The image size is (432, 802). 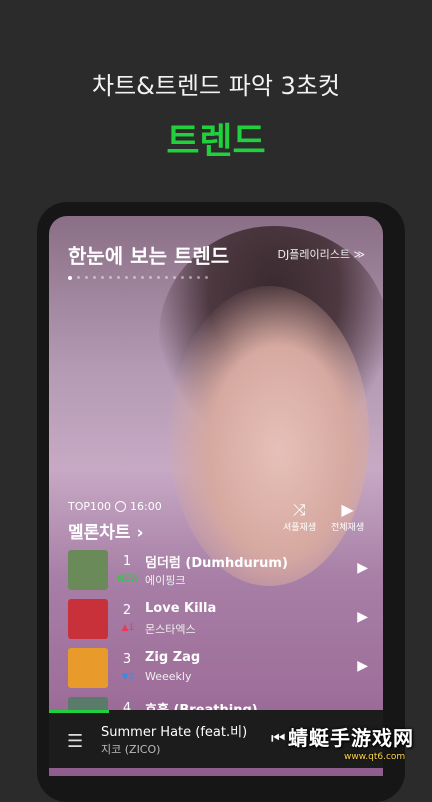 I want to click on clock-icon, so click(x=121, y=506).